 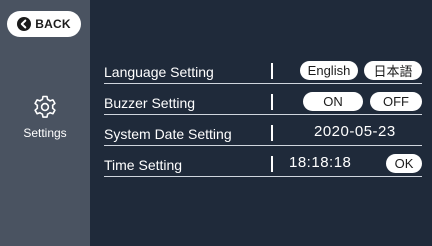 What do you see at coordinates (45, 133) in the screenshot?
I see `sidebar-item-label: Settings` at bounding box center [45, 133].